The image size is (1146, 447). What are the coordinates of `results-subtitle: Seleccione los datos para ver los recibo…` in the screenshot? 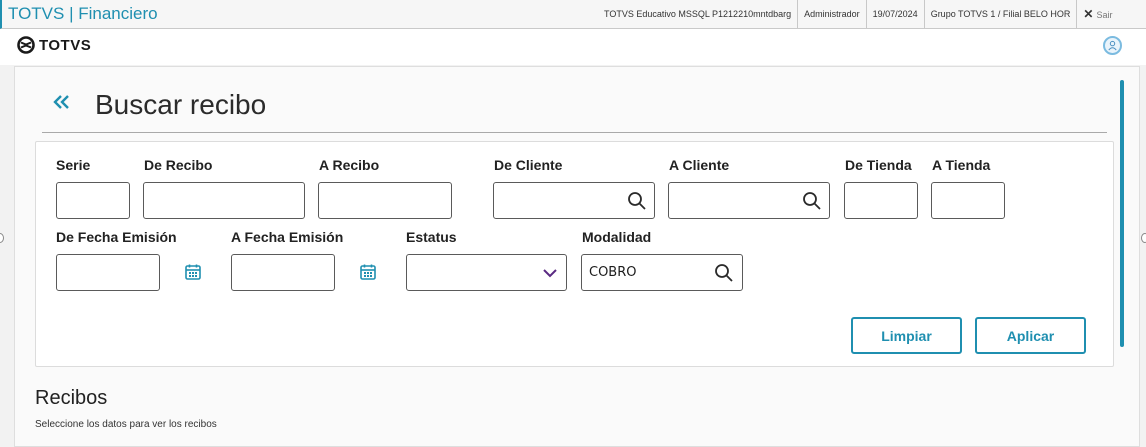 It's located at (126, 424).